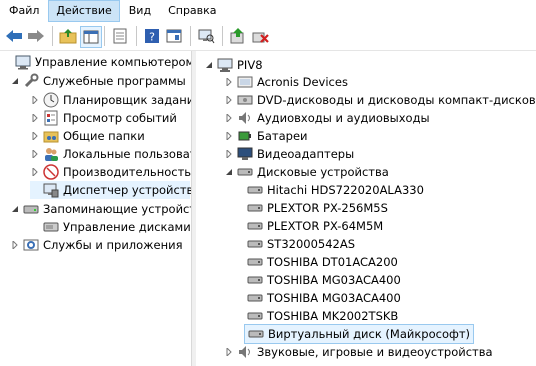 Image resolution: width=536 pixels, height=366 pixels. I want to click on menu-bar: Файл Действие Вид Справка, so click(268, 11).